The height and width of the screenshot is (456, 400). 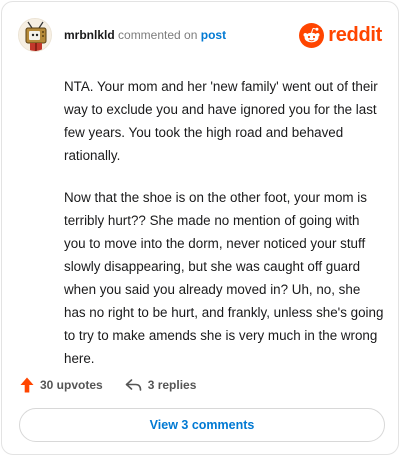 I want to click on upvote-arrow-icon, so click(x=27, y=385).